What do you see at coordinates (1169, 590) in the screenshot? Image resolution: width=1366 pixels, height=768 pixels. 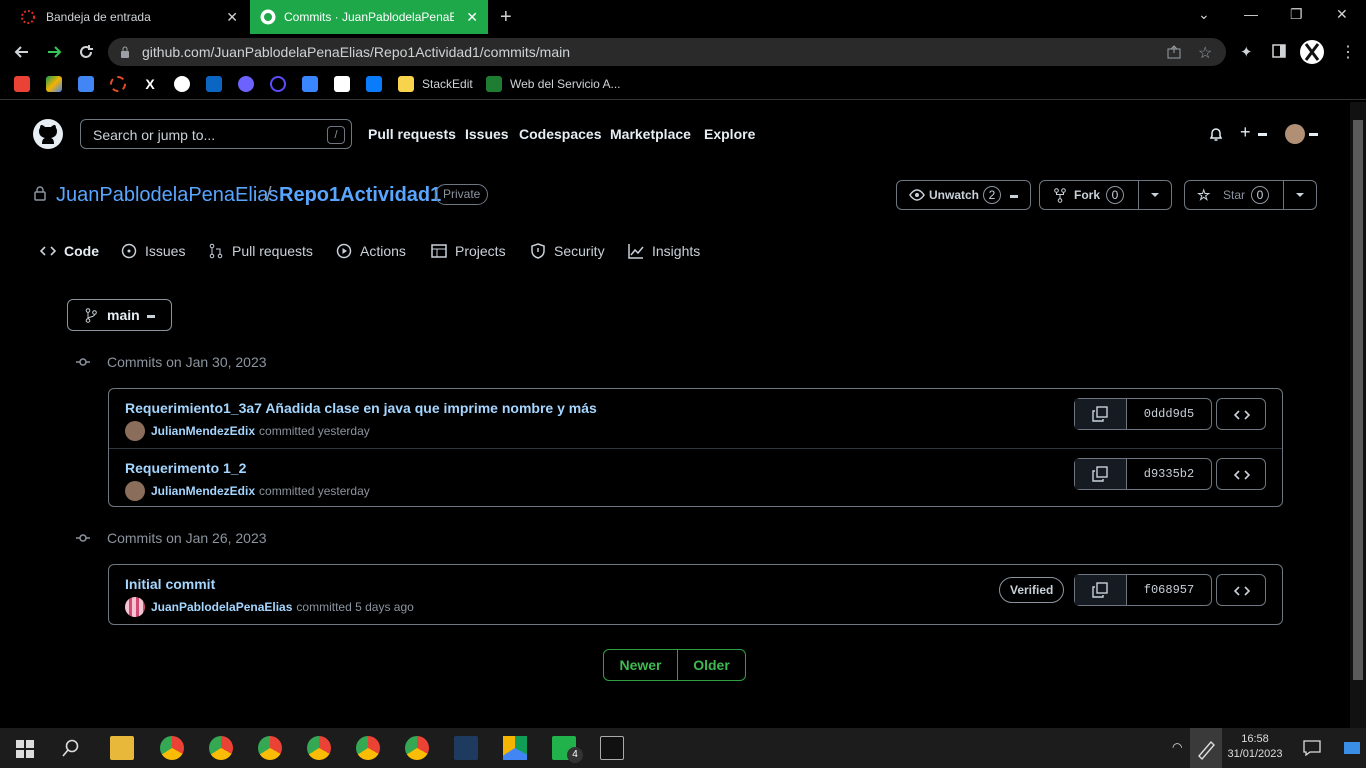 I see `commit-sha-link: f068957` at bounding box center [1169, 590].